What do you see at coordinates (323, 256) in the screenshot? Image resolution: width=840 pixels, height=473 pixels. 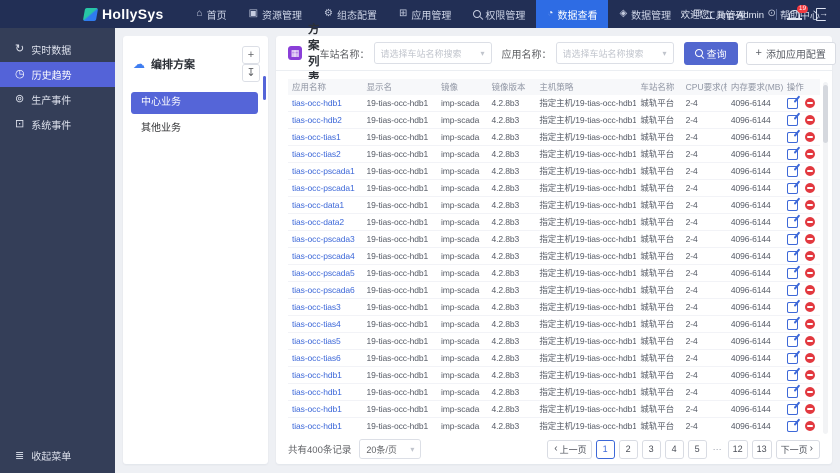 I see `app-name-link: tias-occ-pscada4` at bounding box center [323, 256].